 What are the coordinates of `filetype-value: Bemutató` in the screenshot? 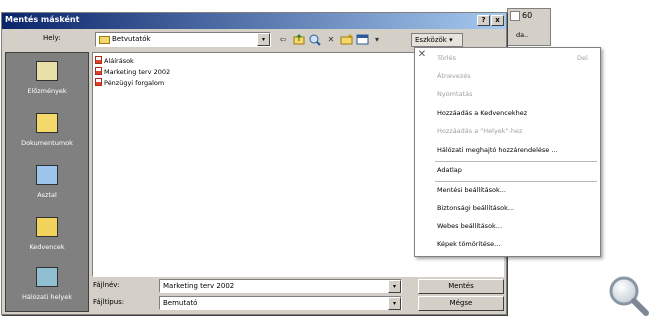 It's located at (180, 303).